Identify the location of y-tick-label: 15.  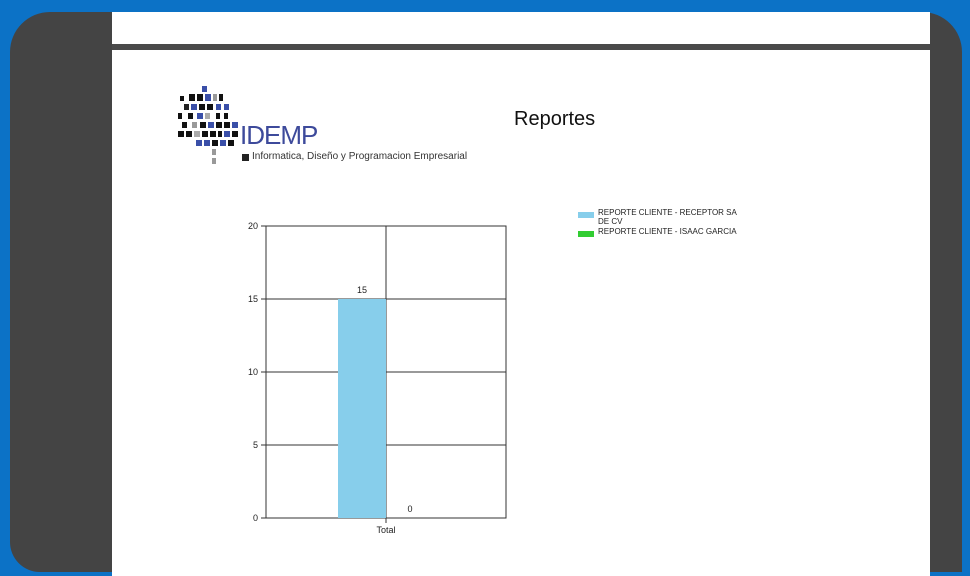
(253, 299).